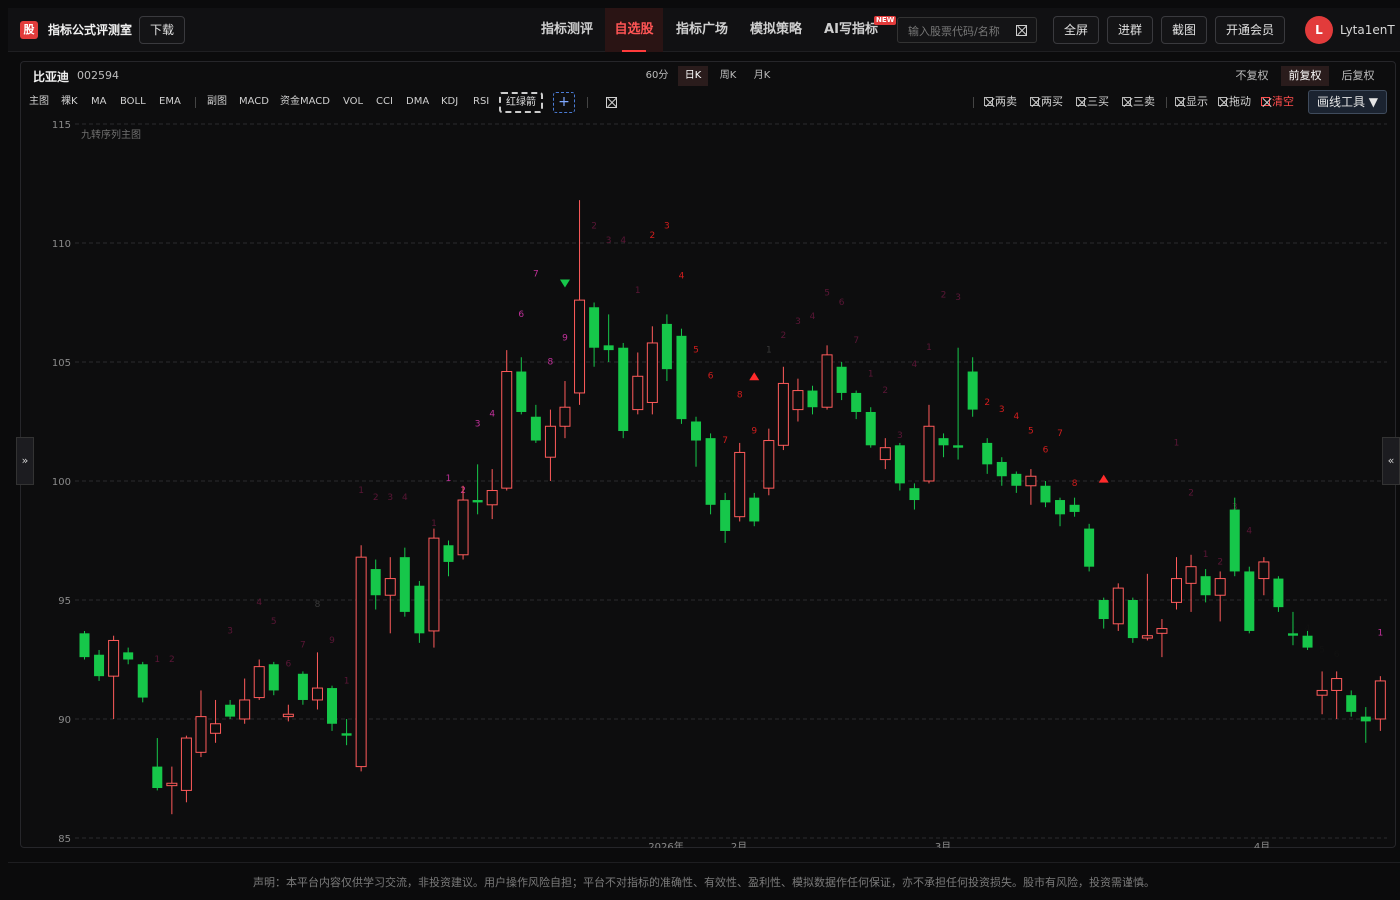 This screenshot has height=900, width=1400. I want to click on toggle-show: 显示, so click(1191, 102).